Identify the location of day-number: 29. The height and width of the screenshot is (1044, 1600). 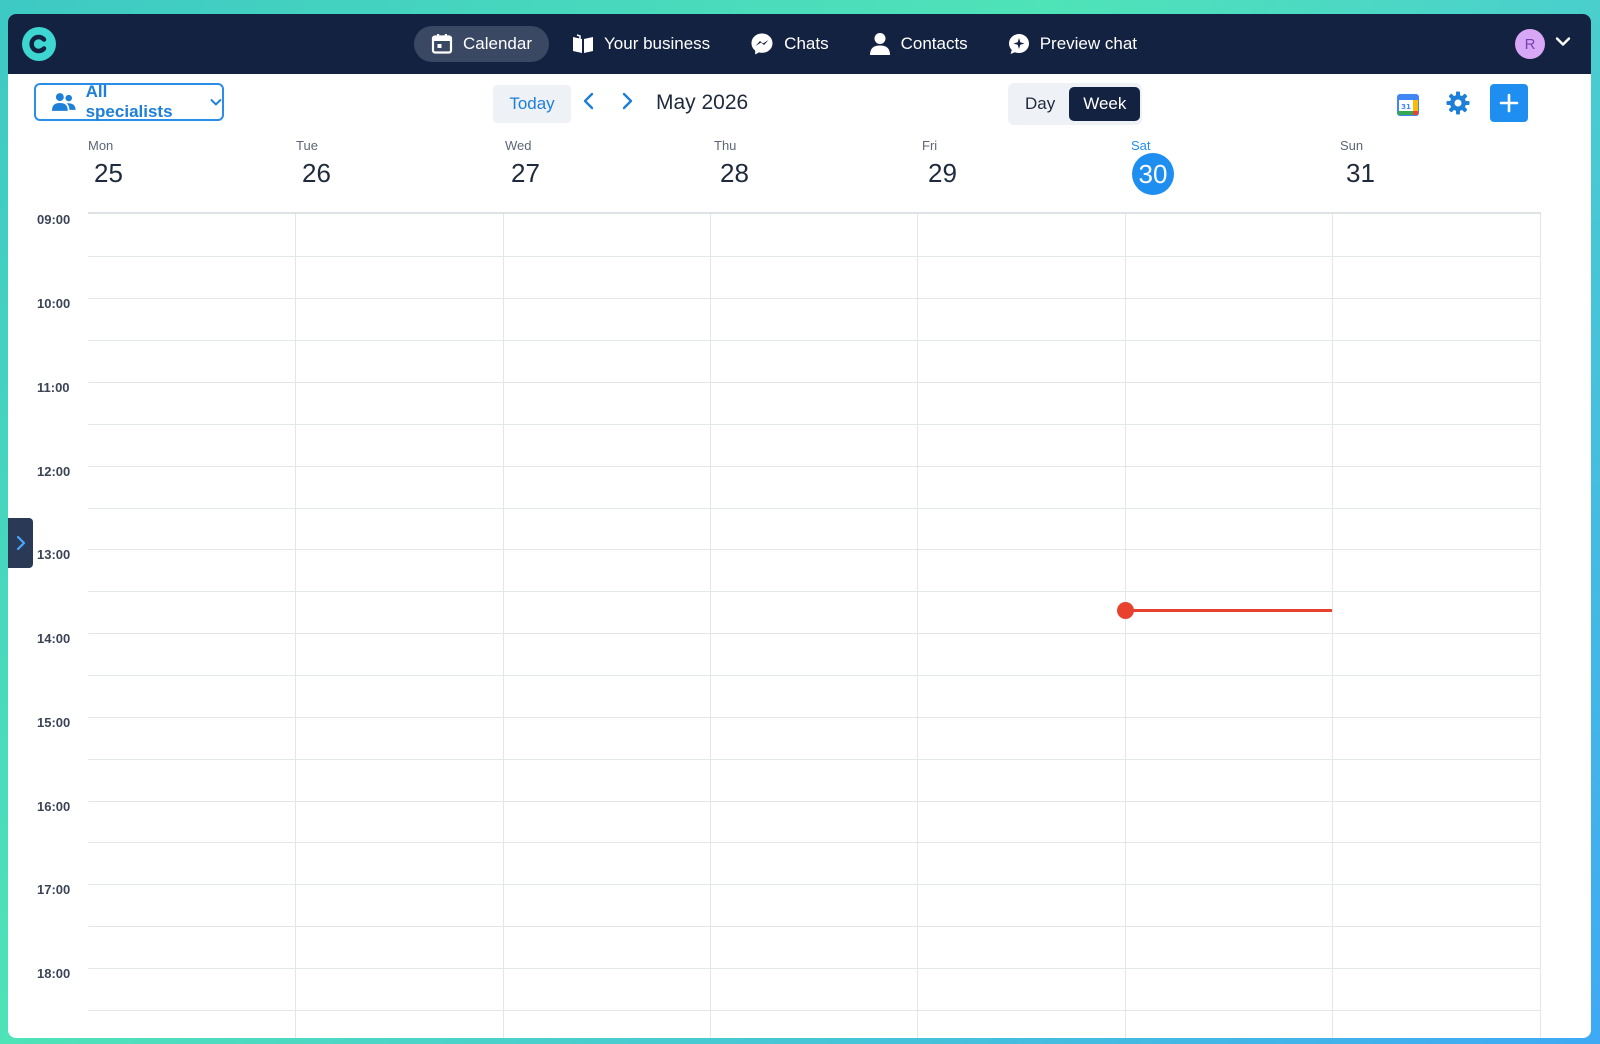
(942, 173).